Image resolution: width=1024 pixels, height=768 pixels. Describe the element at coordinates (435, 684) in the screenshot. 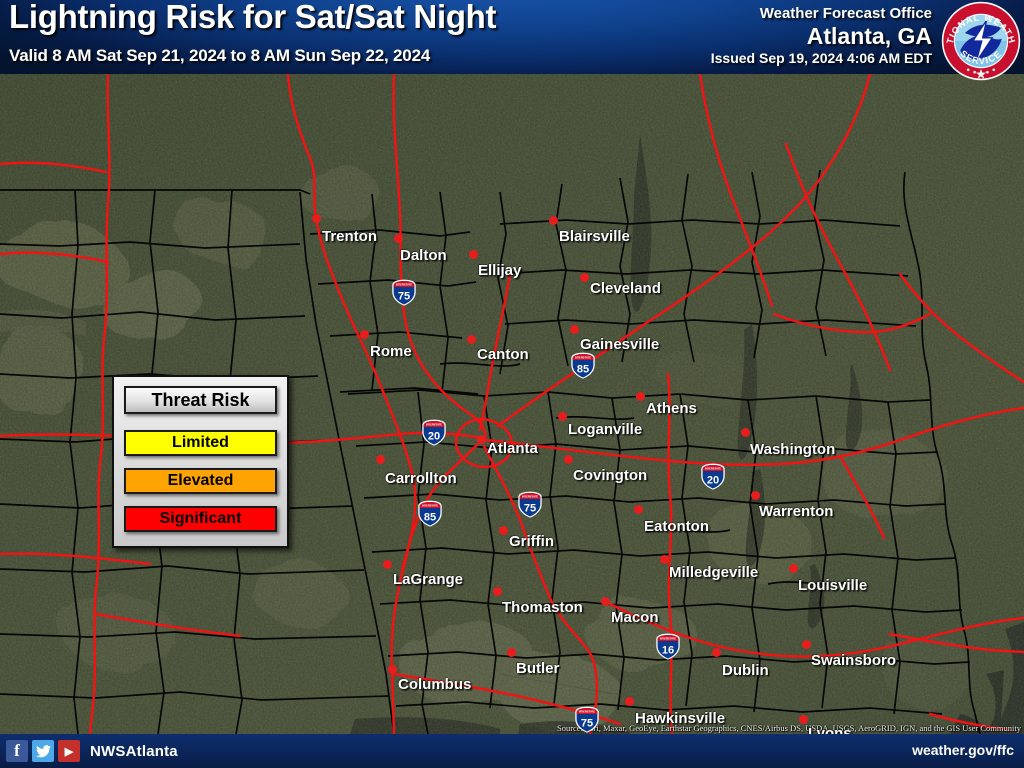

I see `city-label: Columbus` at that location.